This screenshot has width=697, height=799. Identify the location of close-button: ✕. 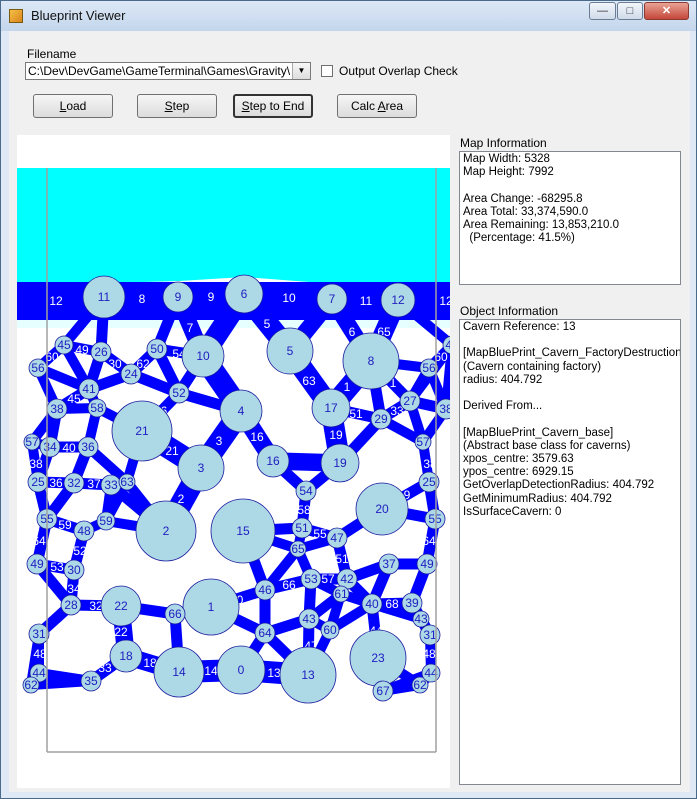
(666, 11).